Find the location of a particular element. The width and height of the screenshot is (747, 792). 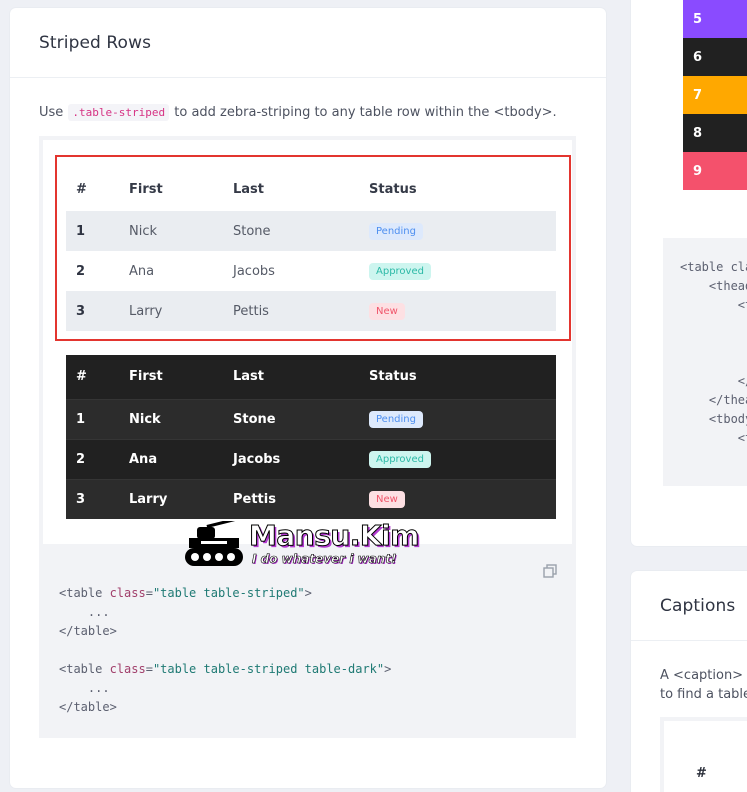

status-badge: Approved is located at coordinates (400, 459).